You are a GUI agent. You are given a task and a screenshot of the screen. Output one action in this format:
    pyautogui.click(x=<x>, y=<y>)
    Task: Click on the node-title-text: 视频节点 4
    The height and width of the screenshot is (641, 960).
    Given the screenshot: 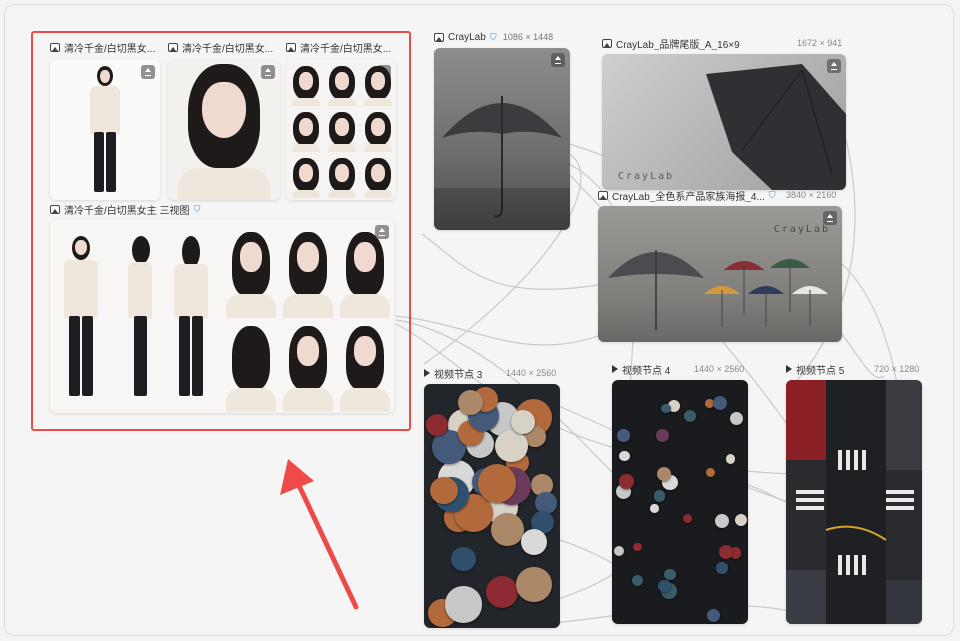 What is the action you would take?
    pyautogui.click(x=646, y=371)
    